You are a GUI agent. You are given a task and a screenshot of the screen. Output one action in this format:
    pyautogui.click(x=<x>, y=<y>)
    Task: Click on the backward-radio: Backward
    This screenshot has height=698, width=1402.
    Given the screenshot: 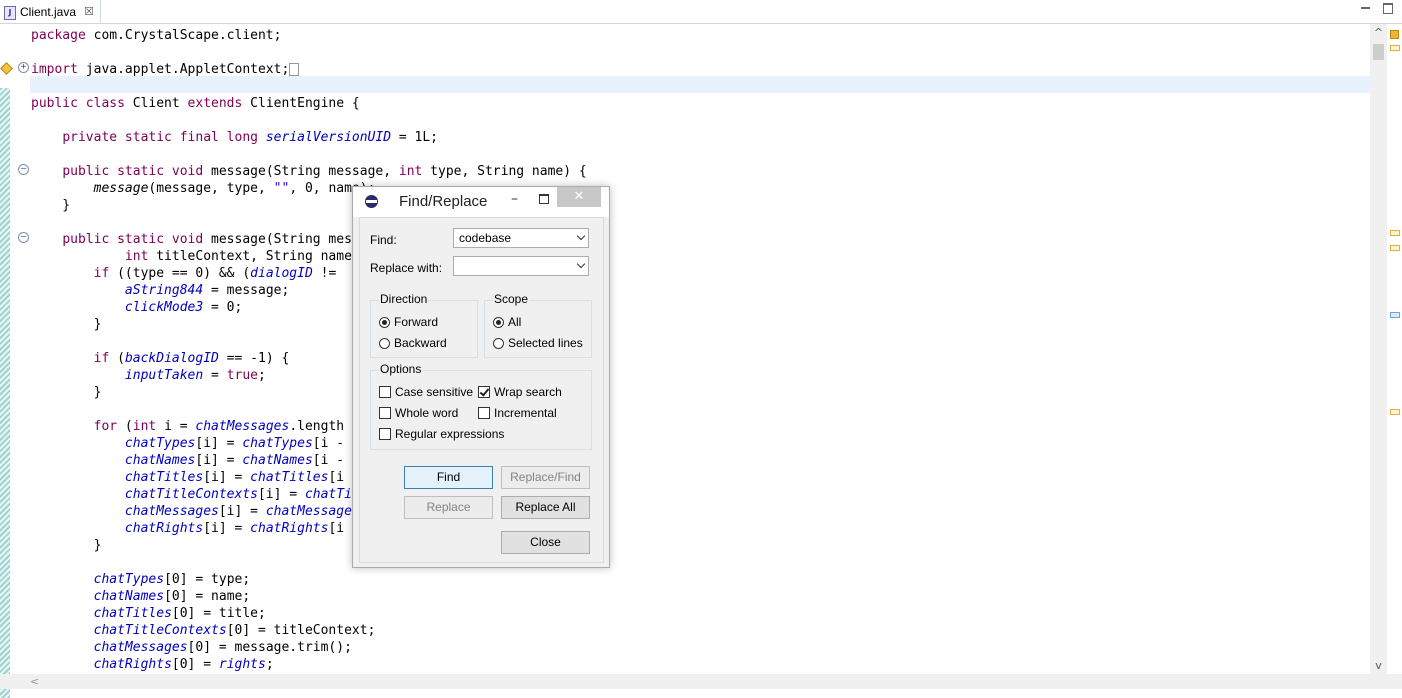 What is the action you would take?
    pyautogui.click(x=413, y=343)
    